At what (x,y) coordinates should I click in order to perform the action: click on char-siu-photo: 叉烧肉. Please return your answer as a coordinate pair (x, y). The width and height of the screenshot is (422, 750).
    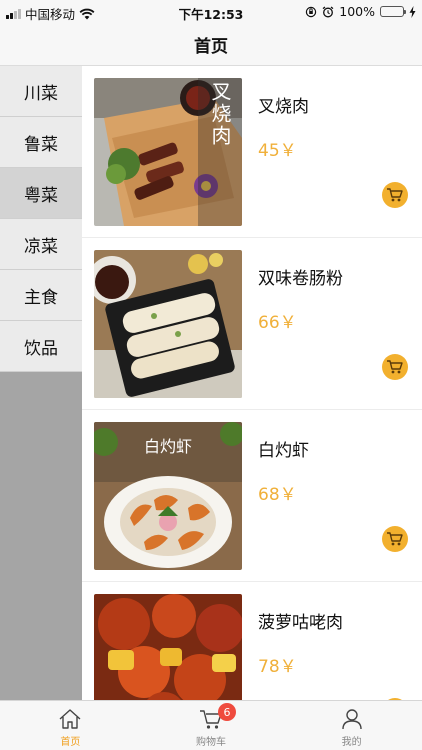
    Looking at the image, I should click on (168, 152).